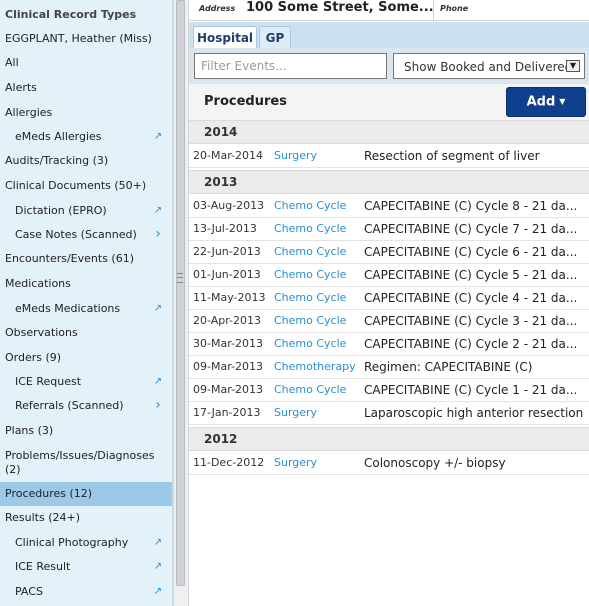  I want to click on sidebar-item: All, so click(86, 64).